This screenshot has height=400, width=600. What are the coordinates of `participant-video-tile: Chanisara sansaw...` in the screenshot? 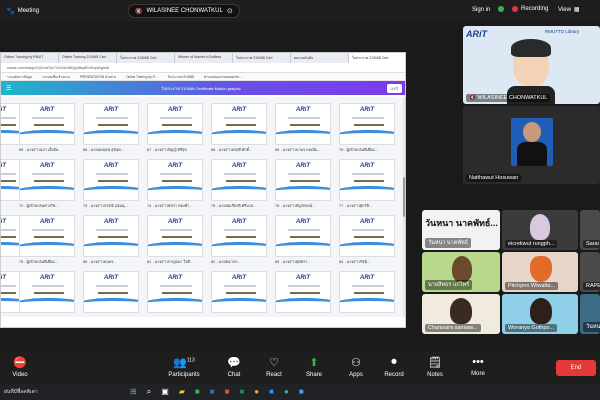 It's located at (461, 314).